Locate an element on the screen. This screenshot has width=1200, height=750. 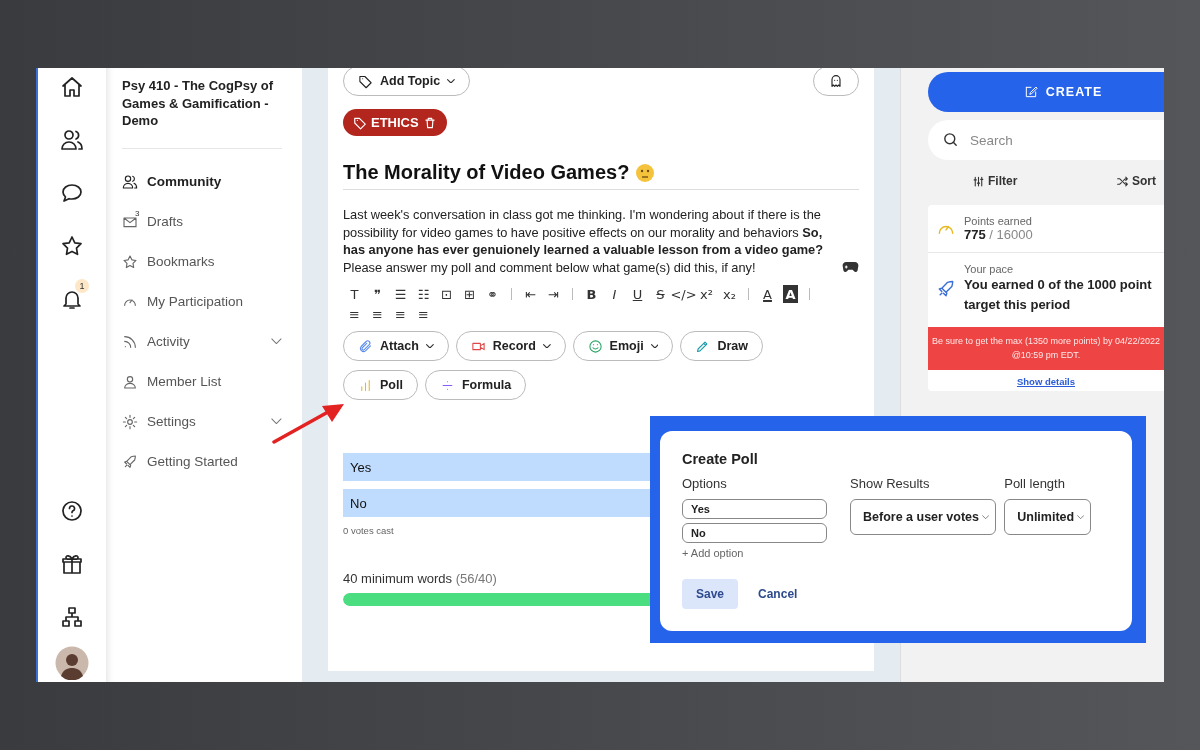
points-value: 775 / 16000 is located at coordinates (998, 234).